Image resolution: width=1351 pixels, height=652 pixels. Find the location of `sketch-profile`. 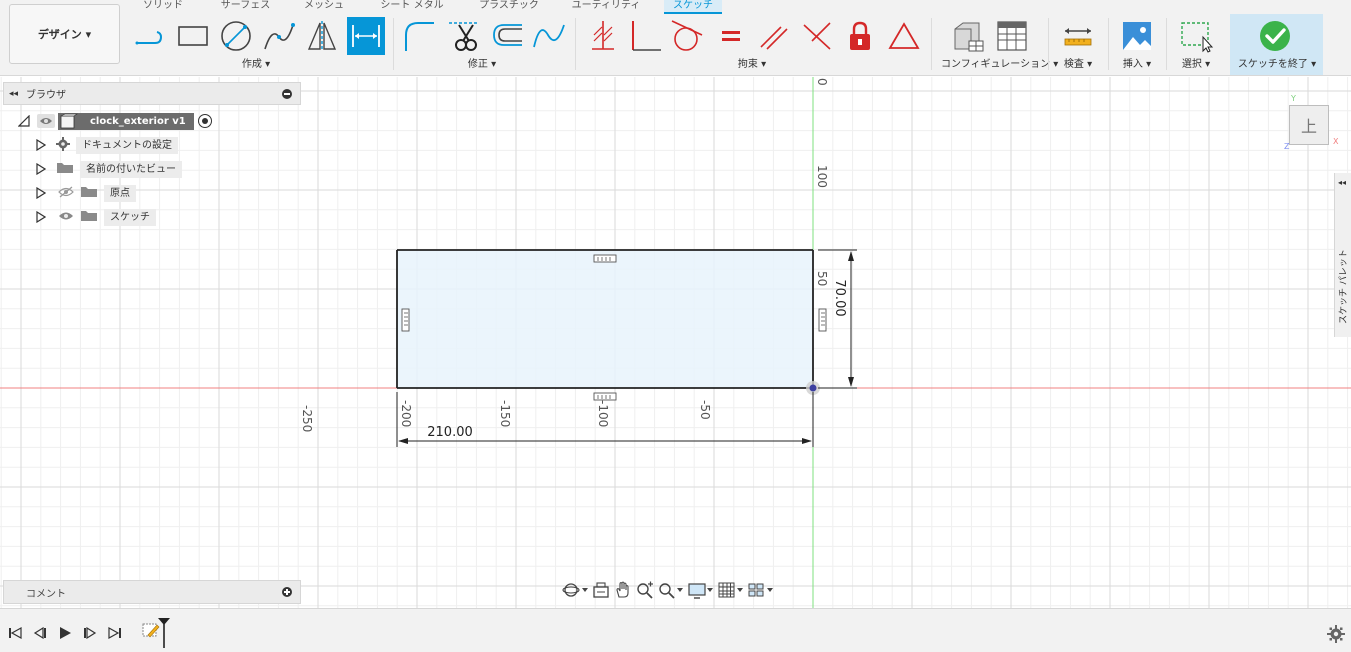

sketch-profile is located at coordinates (605, 319).